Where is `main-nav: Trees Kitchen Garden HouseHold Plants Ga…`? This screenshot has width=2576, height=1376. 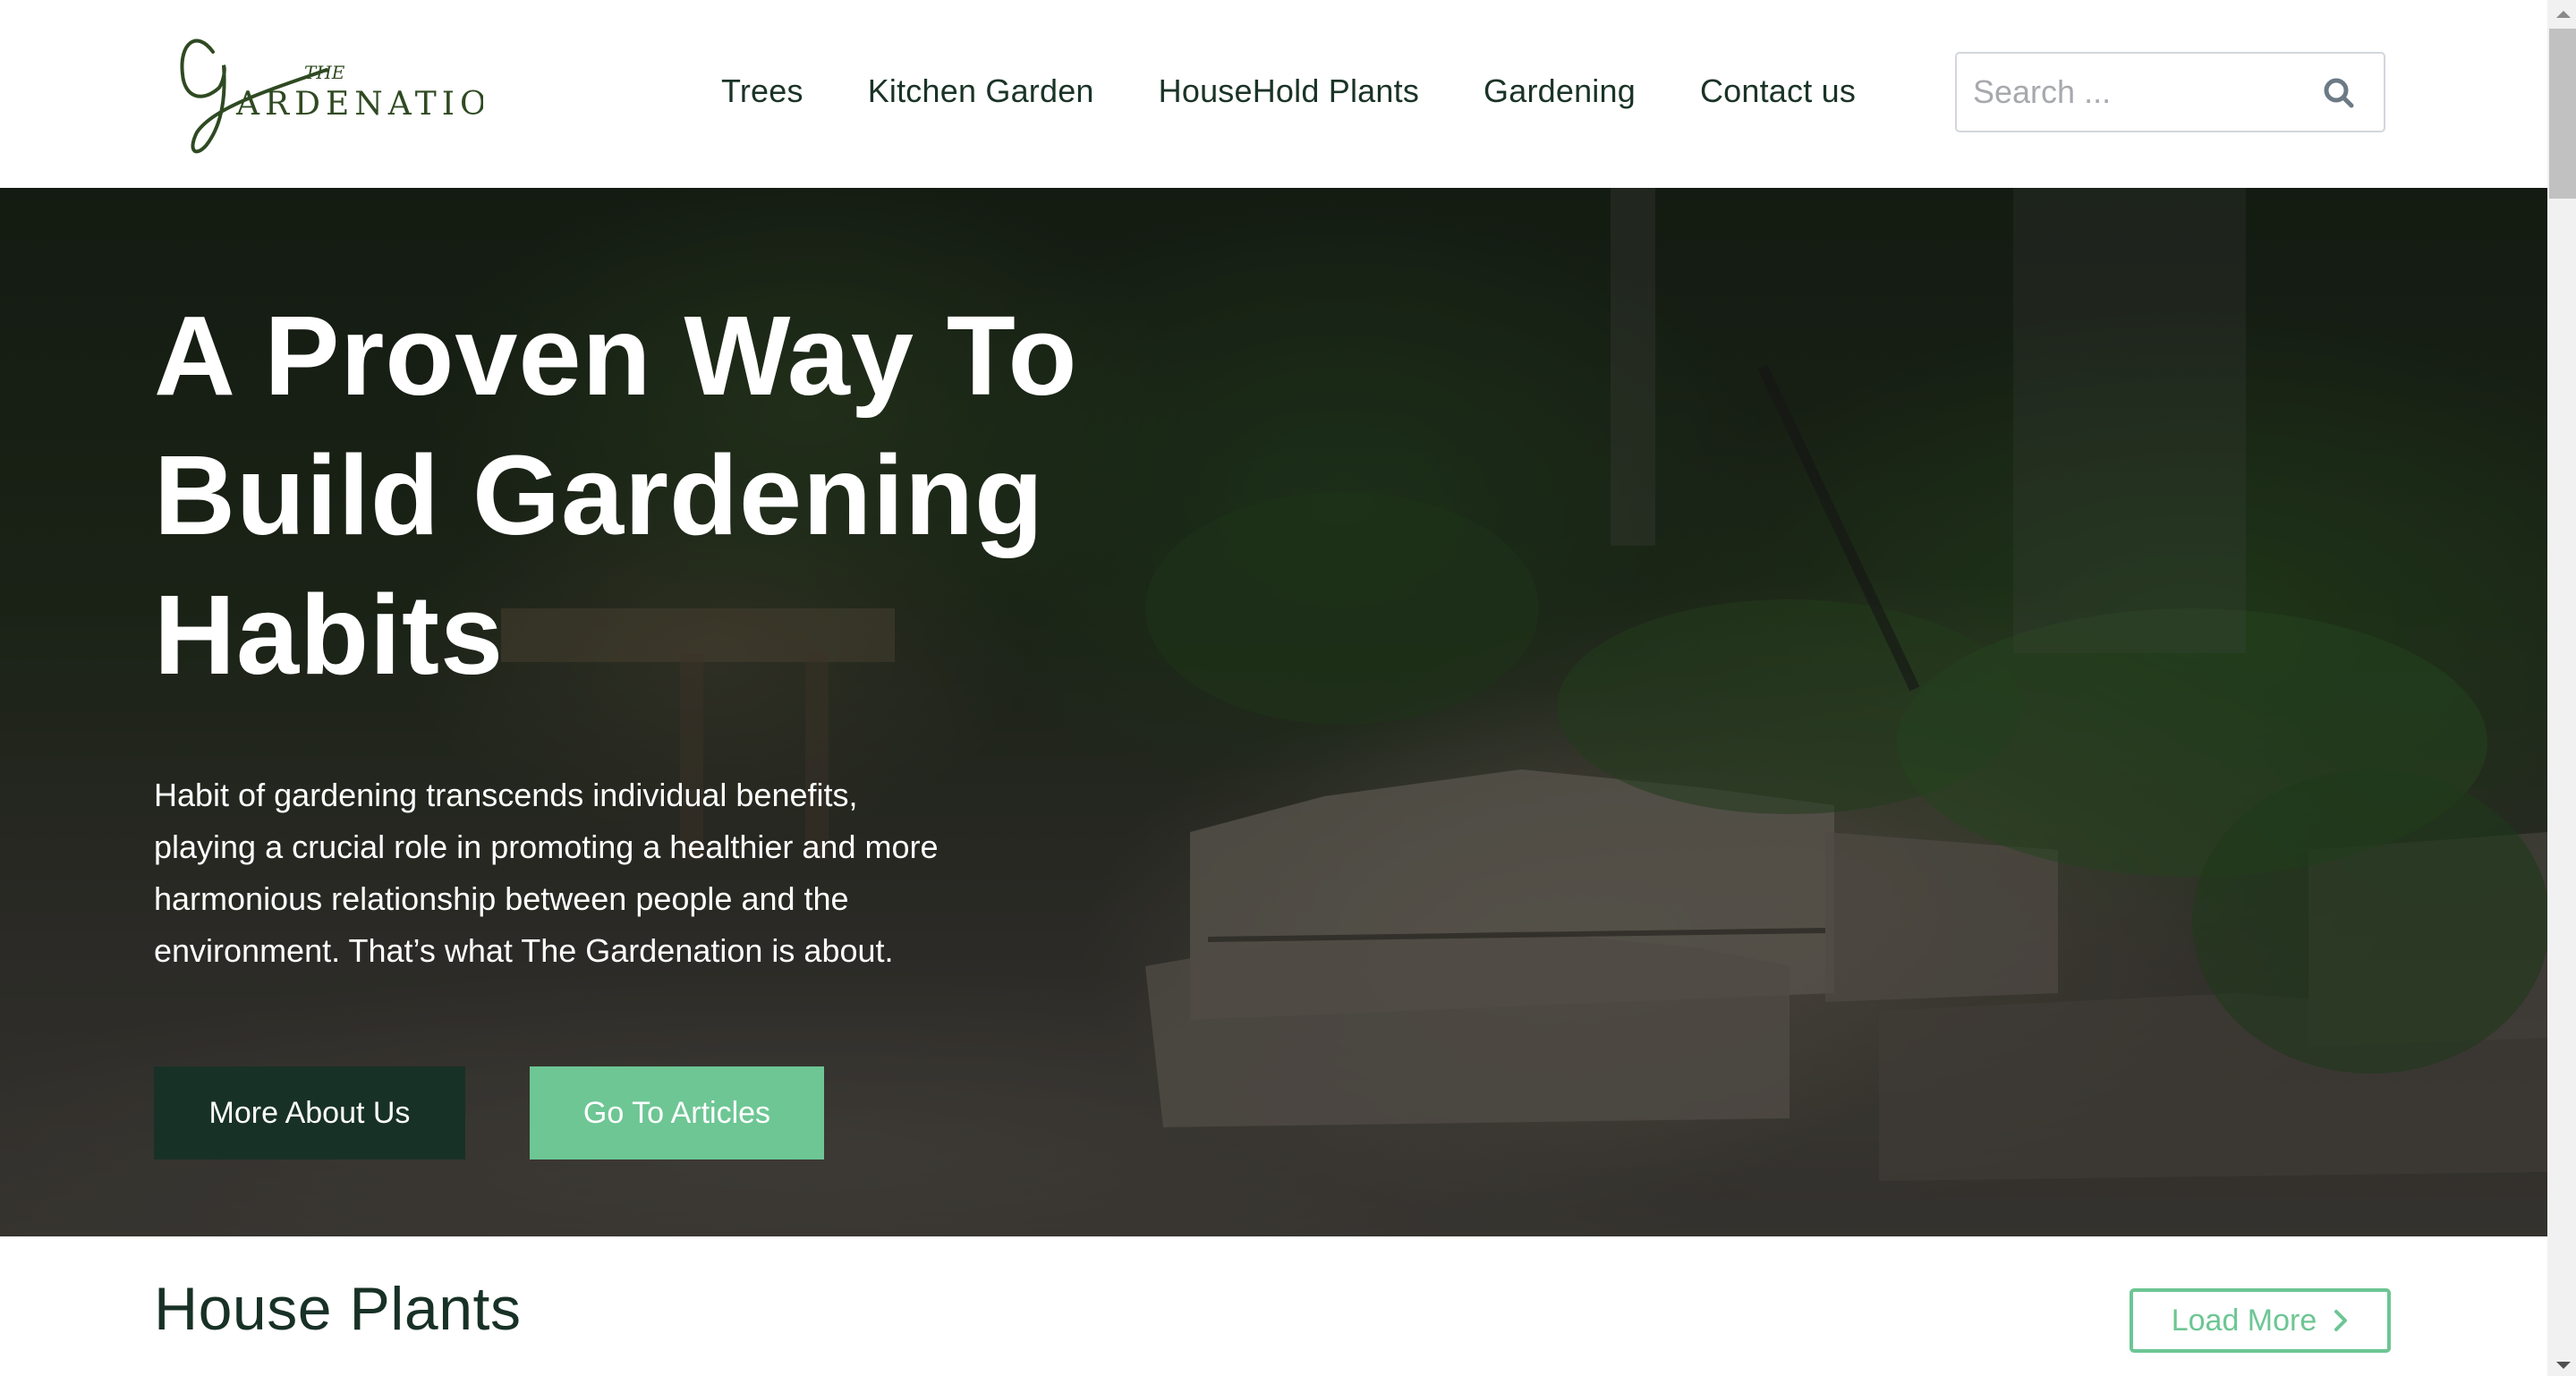 main-nav: Trees Kitchen Garden HouseHold Plants Ga… is located at coordinates (1288, 91).